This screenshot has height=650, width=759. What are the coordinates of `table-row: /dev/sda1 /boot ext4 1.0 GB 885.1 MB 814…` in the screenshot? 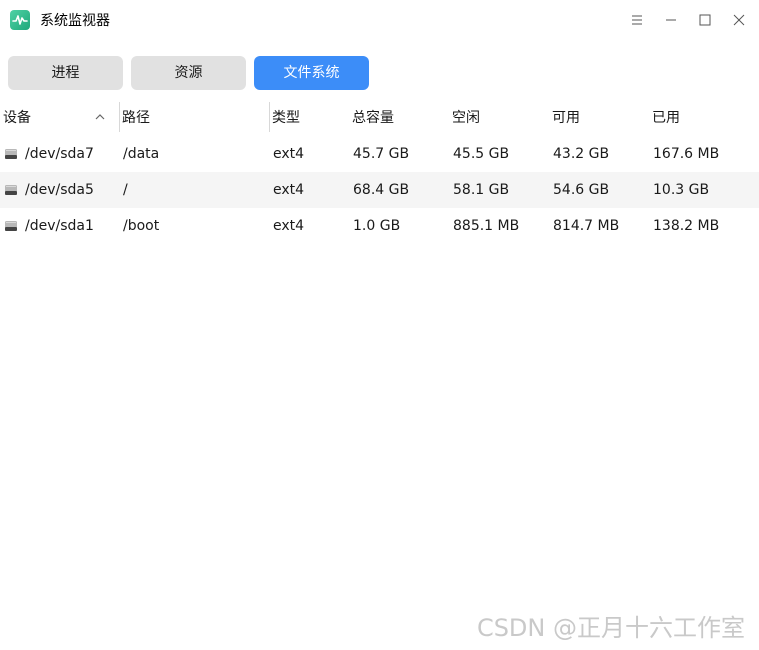 It's located at (379, 226).